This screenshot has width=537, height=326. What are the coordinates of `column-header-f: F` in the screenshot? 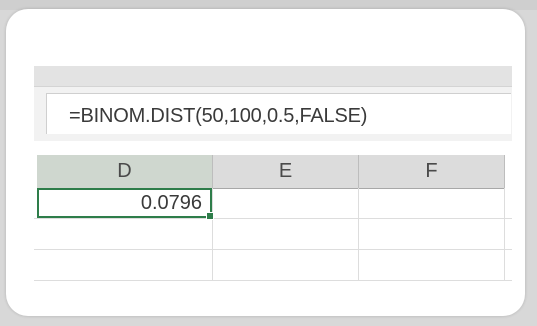 It's located at (432, 172).